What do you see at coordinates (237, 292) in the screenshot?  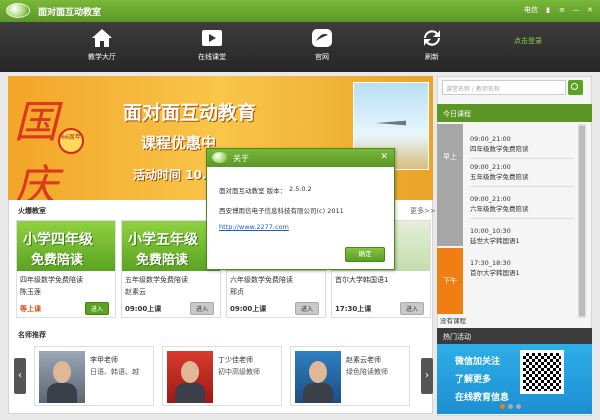 I see `class-teacher: 邢贞` at bounding box center [237, 292].